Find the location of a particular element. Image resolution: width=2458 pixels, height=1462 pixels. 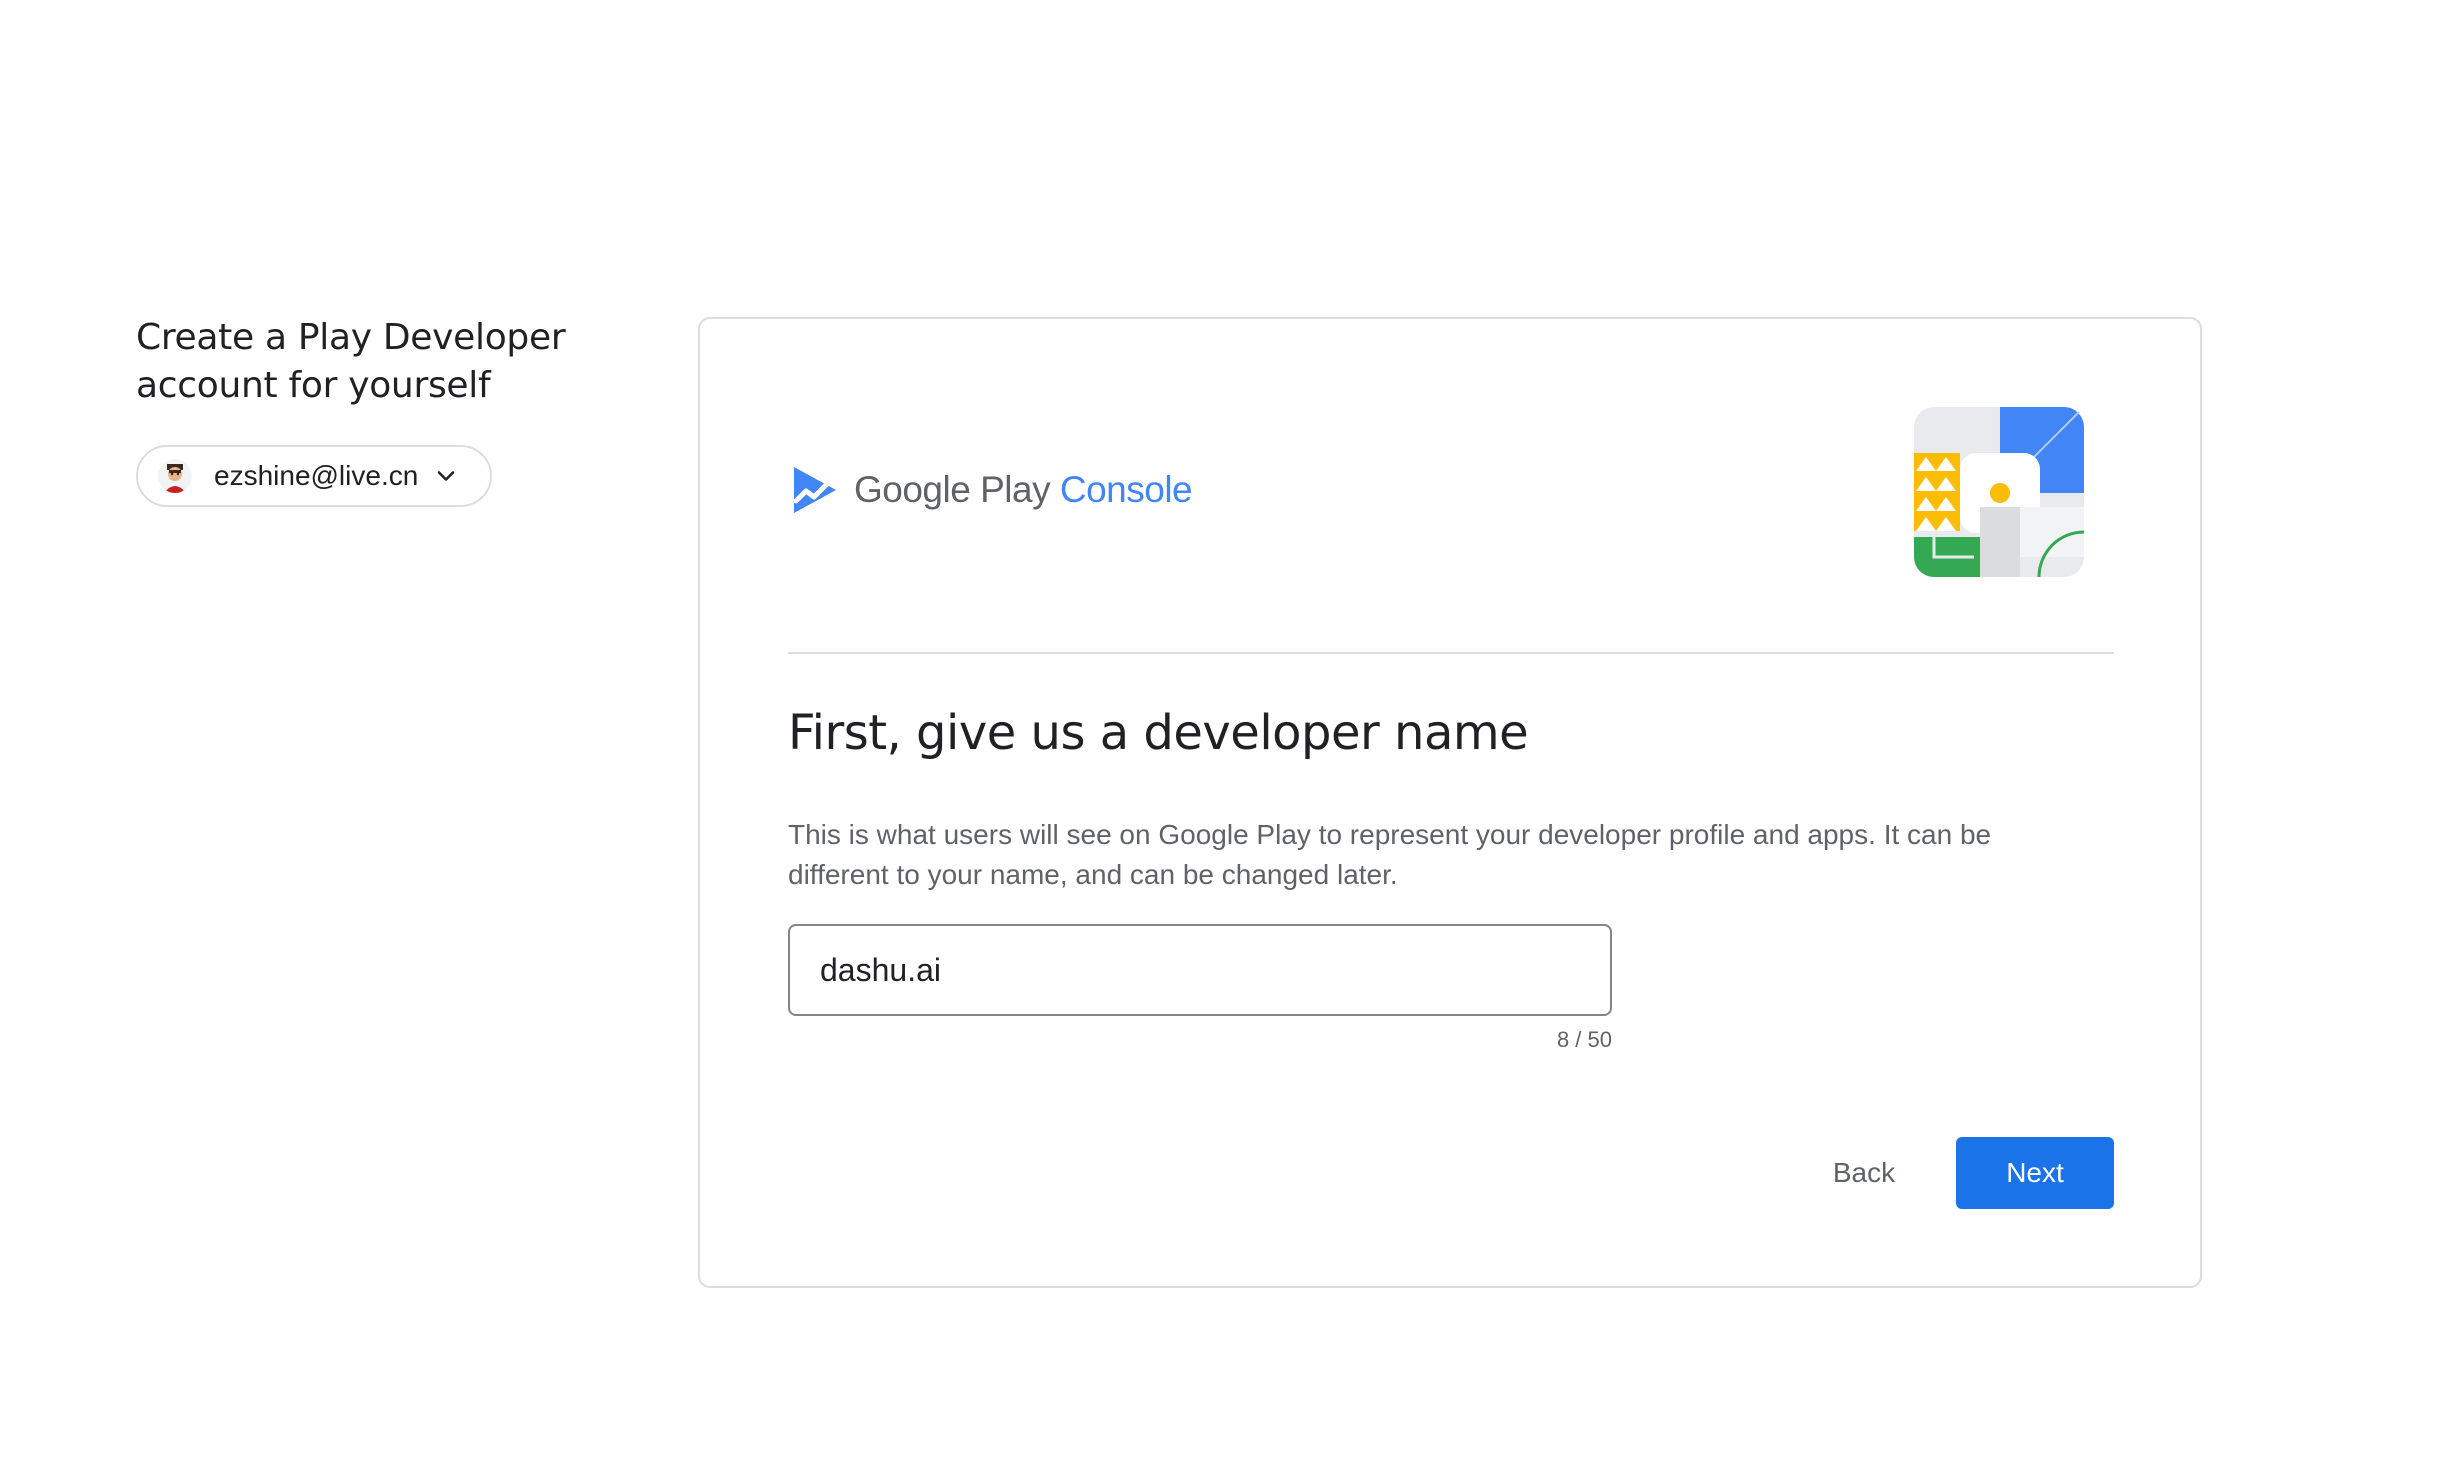

chevron-down-icon is located at coordinates (446, 476).